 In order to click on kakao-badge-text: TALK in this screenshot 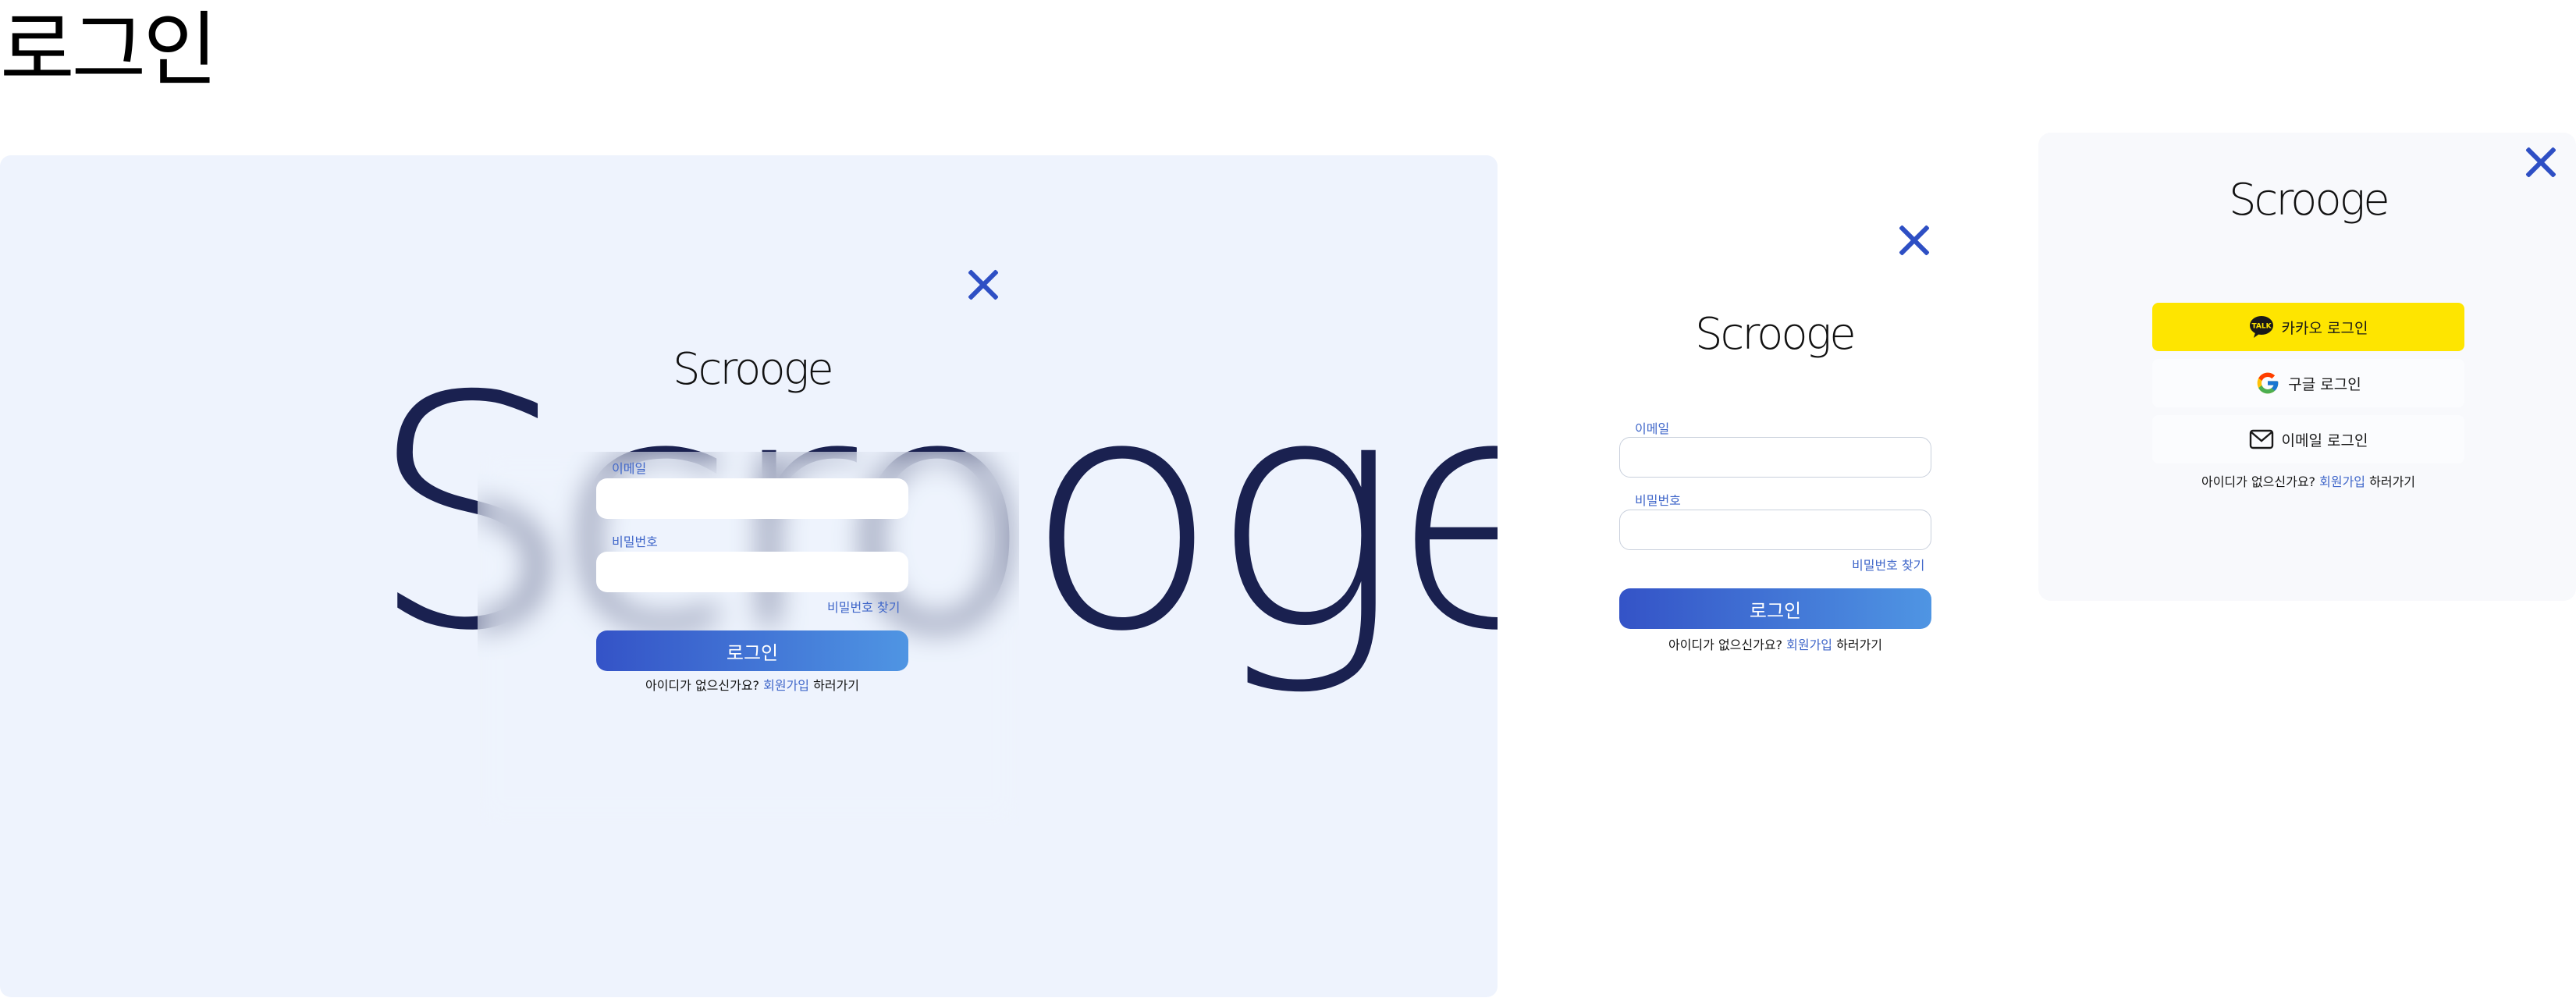, I will do `click(2262, 327)`.